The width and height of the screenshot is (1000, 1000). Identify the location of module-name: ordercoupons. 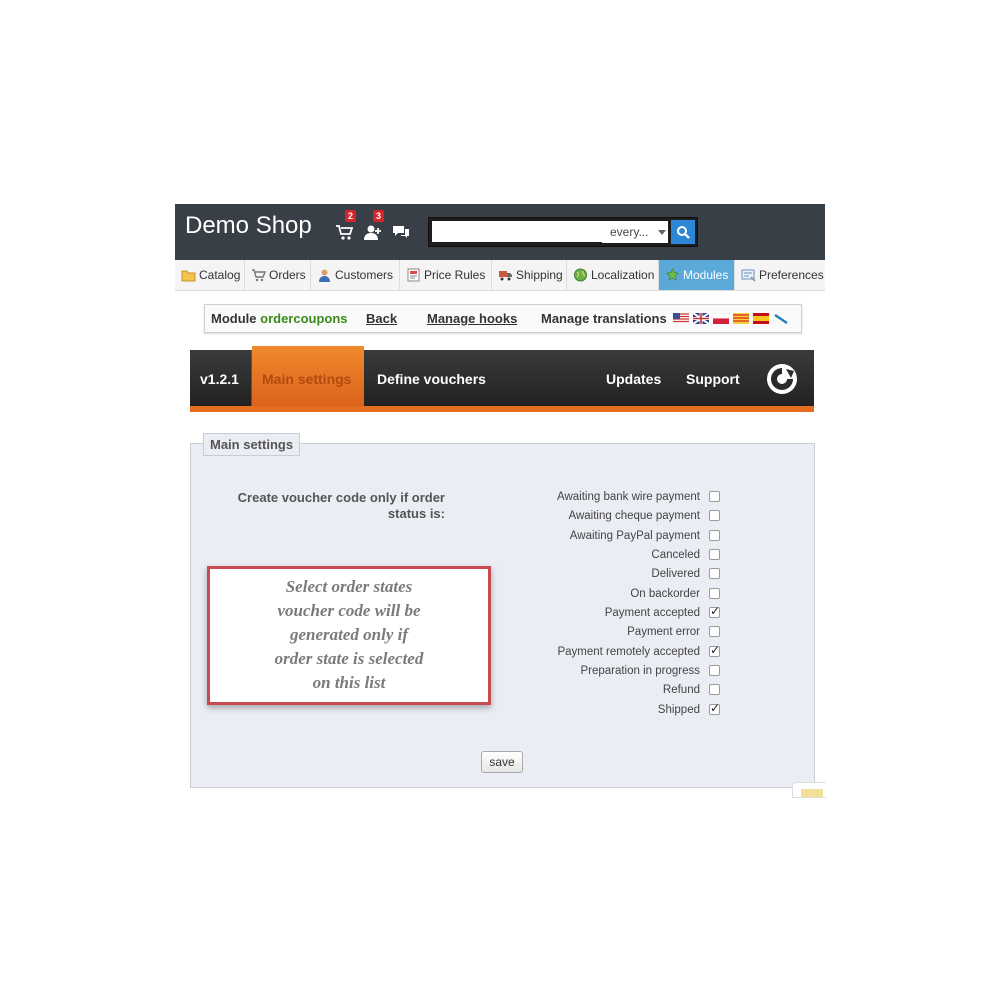
(304, 318).